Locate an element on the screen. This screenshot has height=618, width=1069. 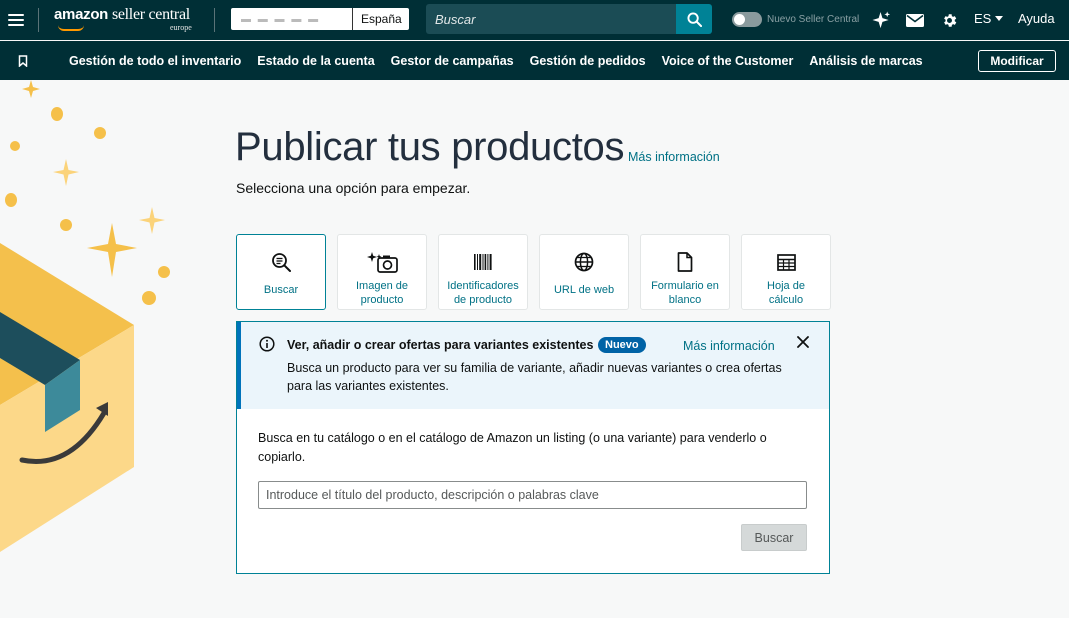
global-search-input is located at coordinates (551, 19).